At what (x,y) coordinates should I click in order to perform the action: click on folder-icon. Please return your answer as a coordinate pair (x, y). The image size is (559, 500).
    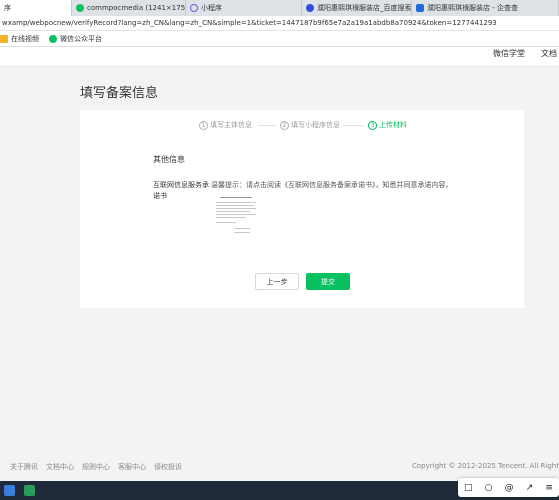
    Looking at the image, I should click on (4, 38).